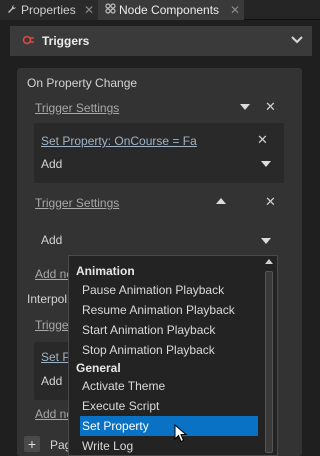 This screenshot has height=456, width=320. What do you see at coordinates (169, 350) in the screenshot?
I see `menu-item-stop-animation: Stop Animation Playback` at bounding box center [169, 350].